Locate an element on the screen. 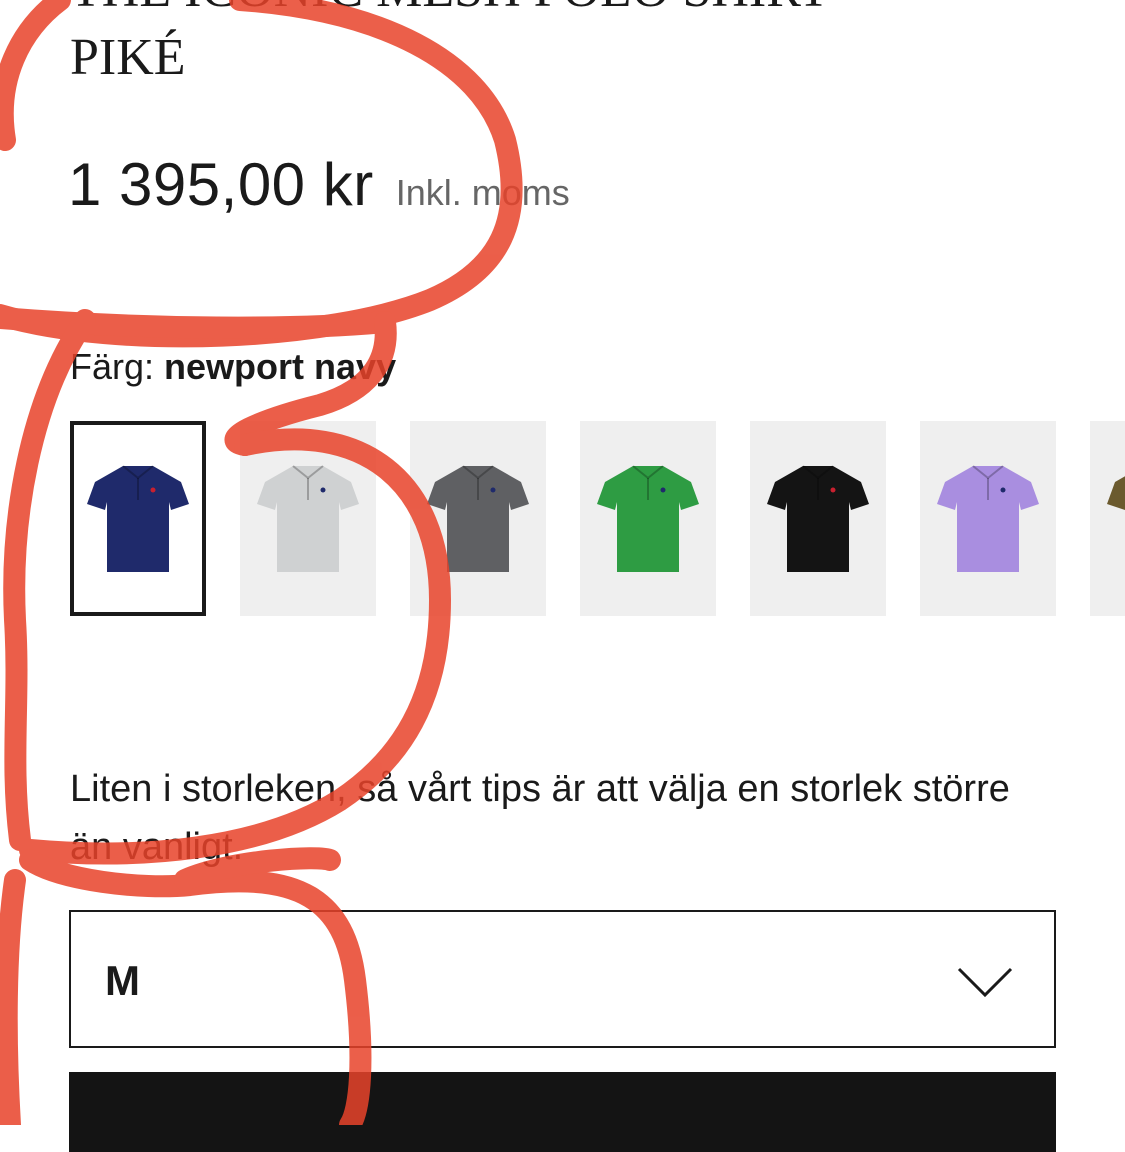 The height and width of the screenshot is (1152, 1125). vat-note: Inkl. moms is located at coordinates (482, 192).